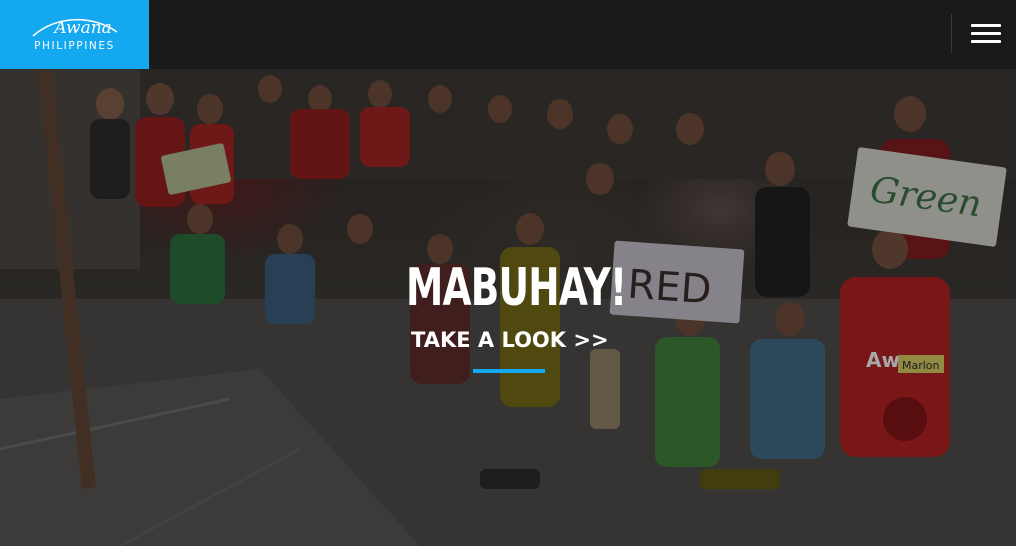 This screenshot has height=546, width=1016. What do you see at coordinates (509, 371) in the screenshot?
I see `cta-accent-bar` at bounding box center [509, 371].